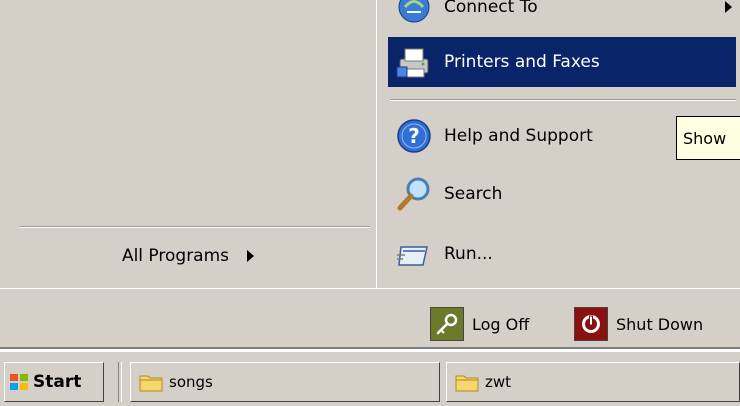  I want to click on menu-item-printers-and-faxes: Printers and Faxes, so click(562, 62).